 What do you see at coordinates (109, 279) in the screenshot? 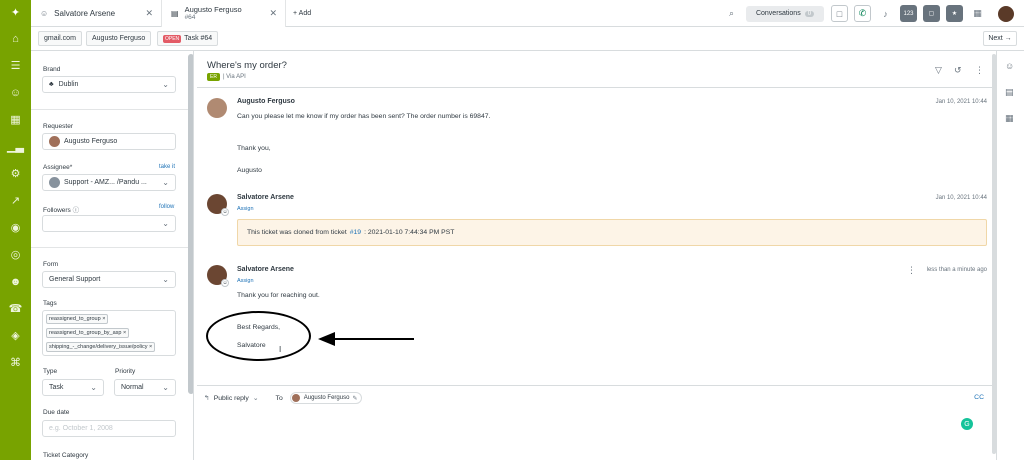
I see `form-select: General Support ⌄` at bounding box center [109, 279].